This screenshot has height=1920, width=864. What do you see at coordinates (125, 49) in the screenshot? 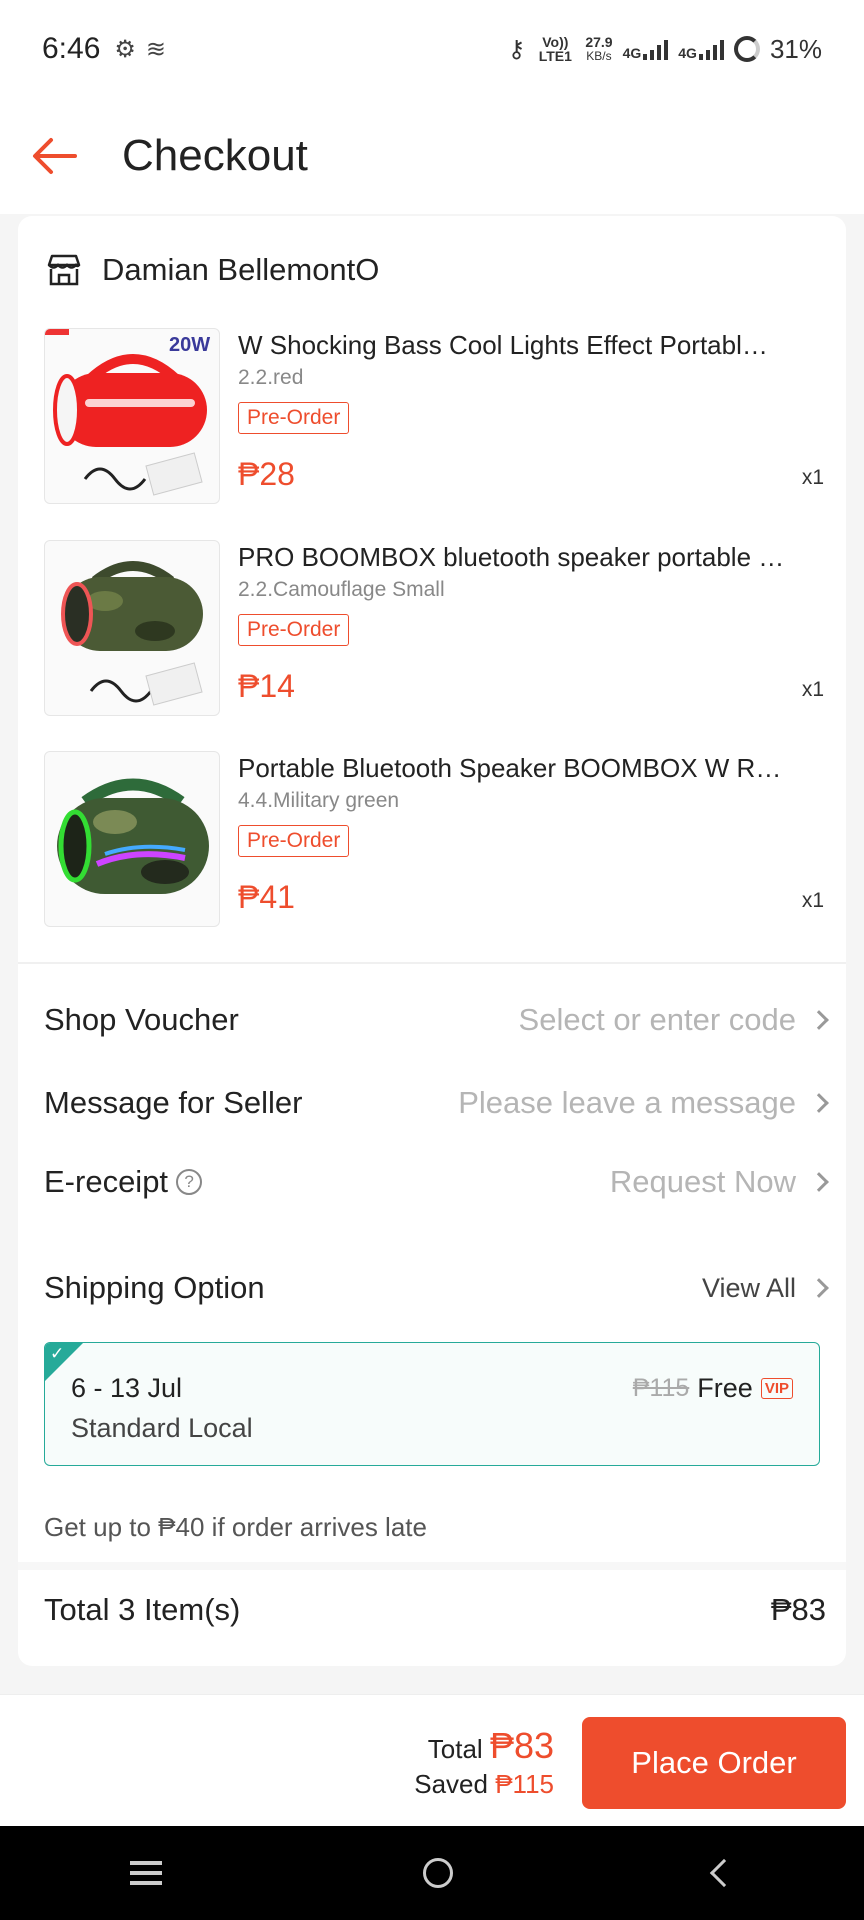
I see `openai-notification-icon: ⚙` at bounding box center [125, 49].